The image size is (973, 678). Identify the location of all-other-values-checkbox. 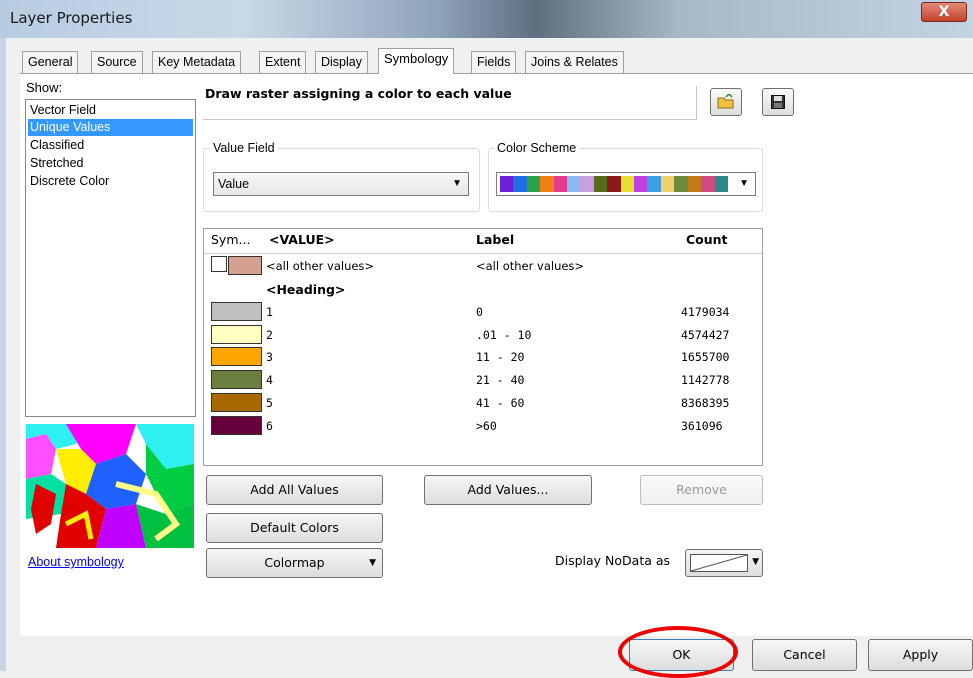
(219, 264).